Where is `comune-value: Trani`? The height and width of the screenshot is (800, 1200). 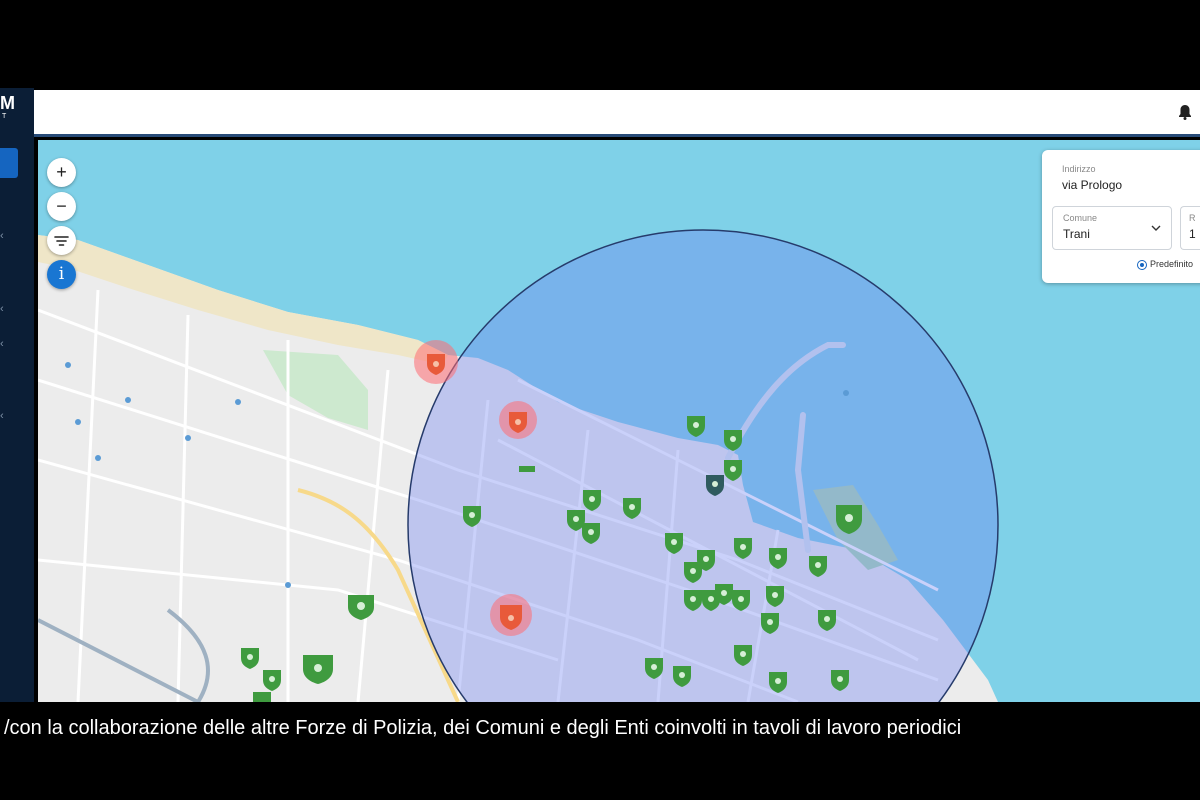
comune-value: Trani is located at coordinates (1076, 234).